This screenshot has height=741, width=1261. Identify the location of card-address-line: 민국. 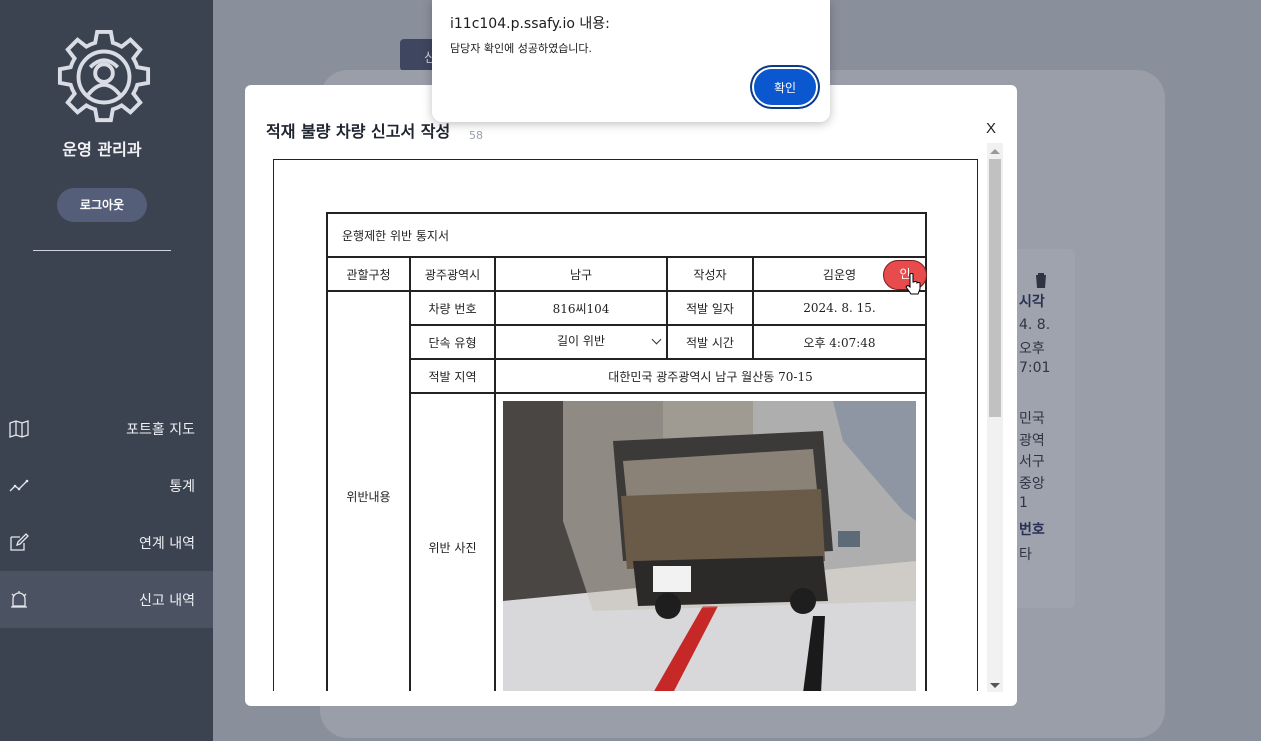
(1032, 419).